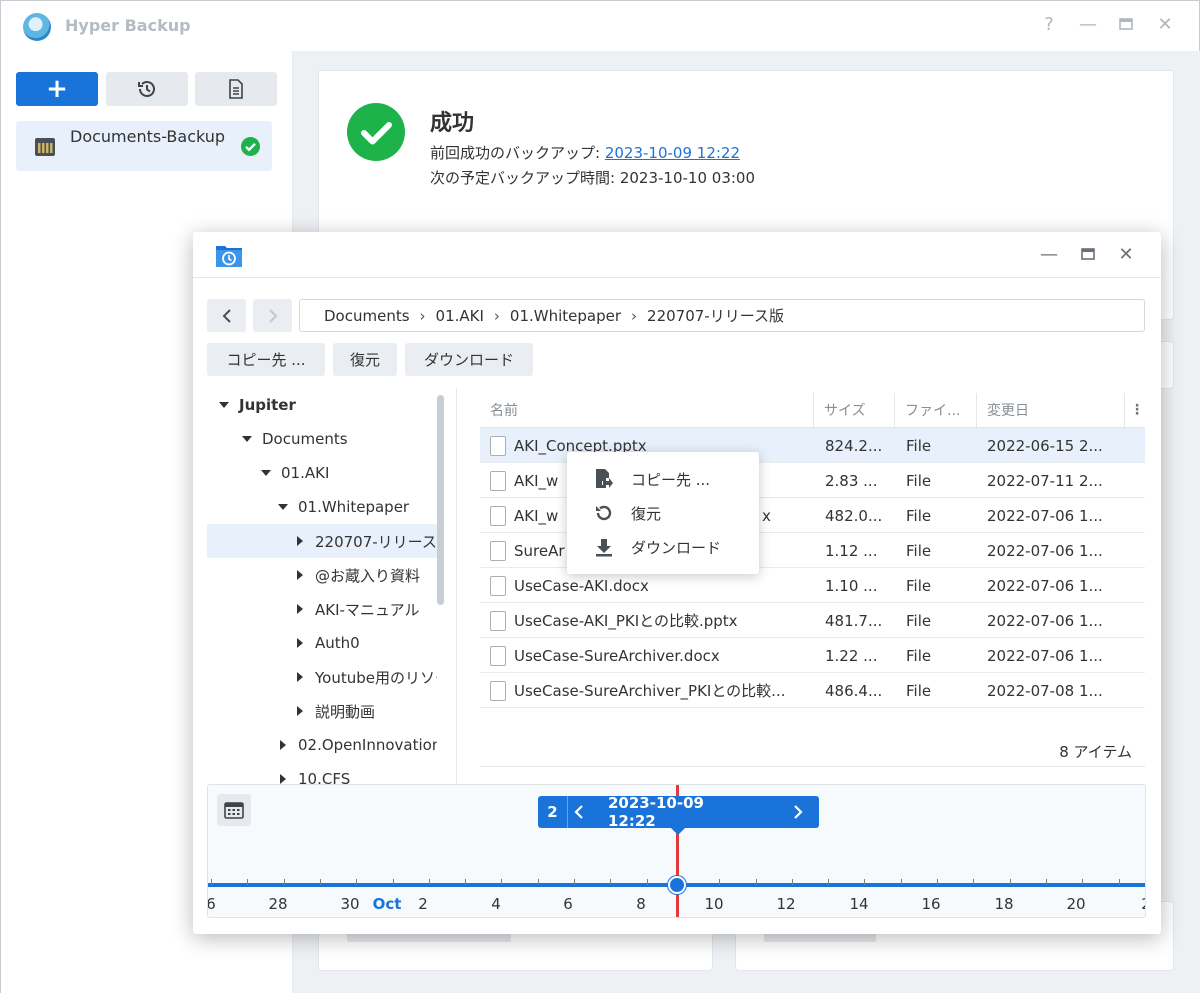 This screenshot has width=1200, height=993. I want to click on timeline-label: 2, so click(423, 904).